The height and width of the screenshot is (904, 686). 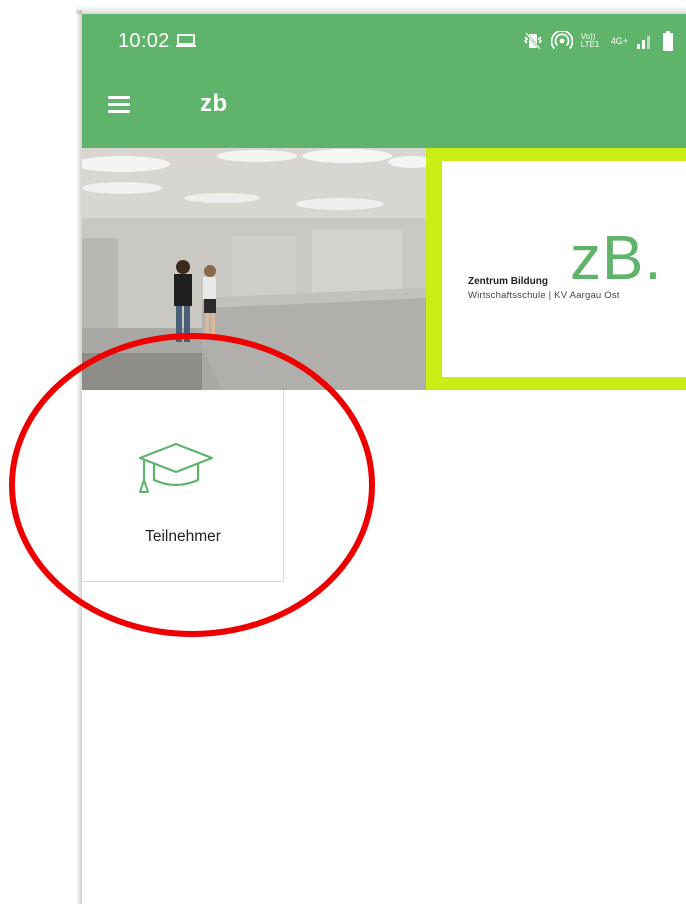 I want to click on logo-title: Zentrum Bildung, so click(x=508, y=281).